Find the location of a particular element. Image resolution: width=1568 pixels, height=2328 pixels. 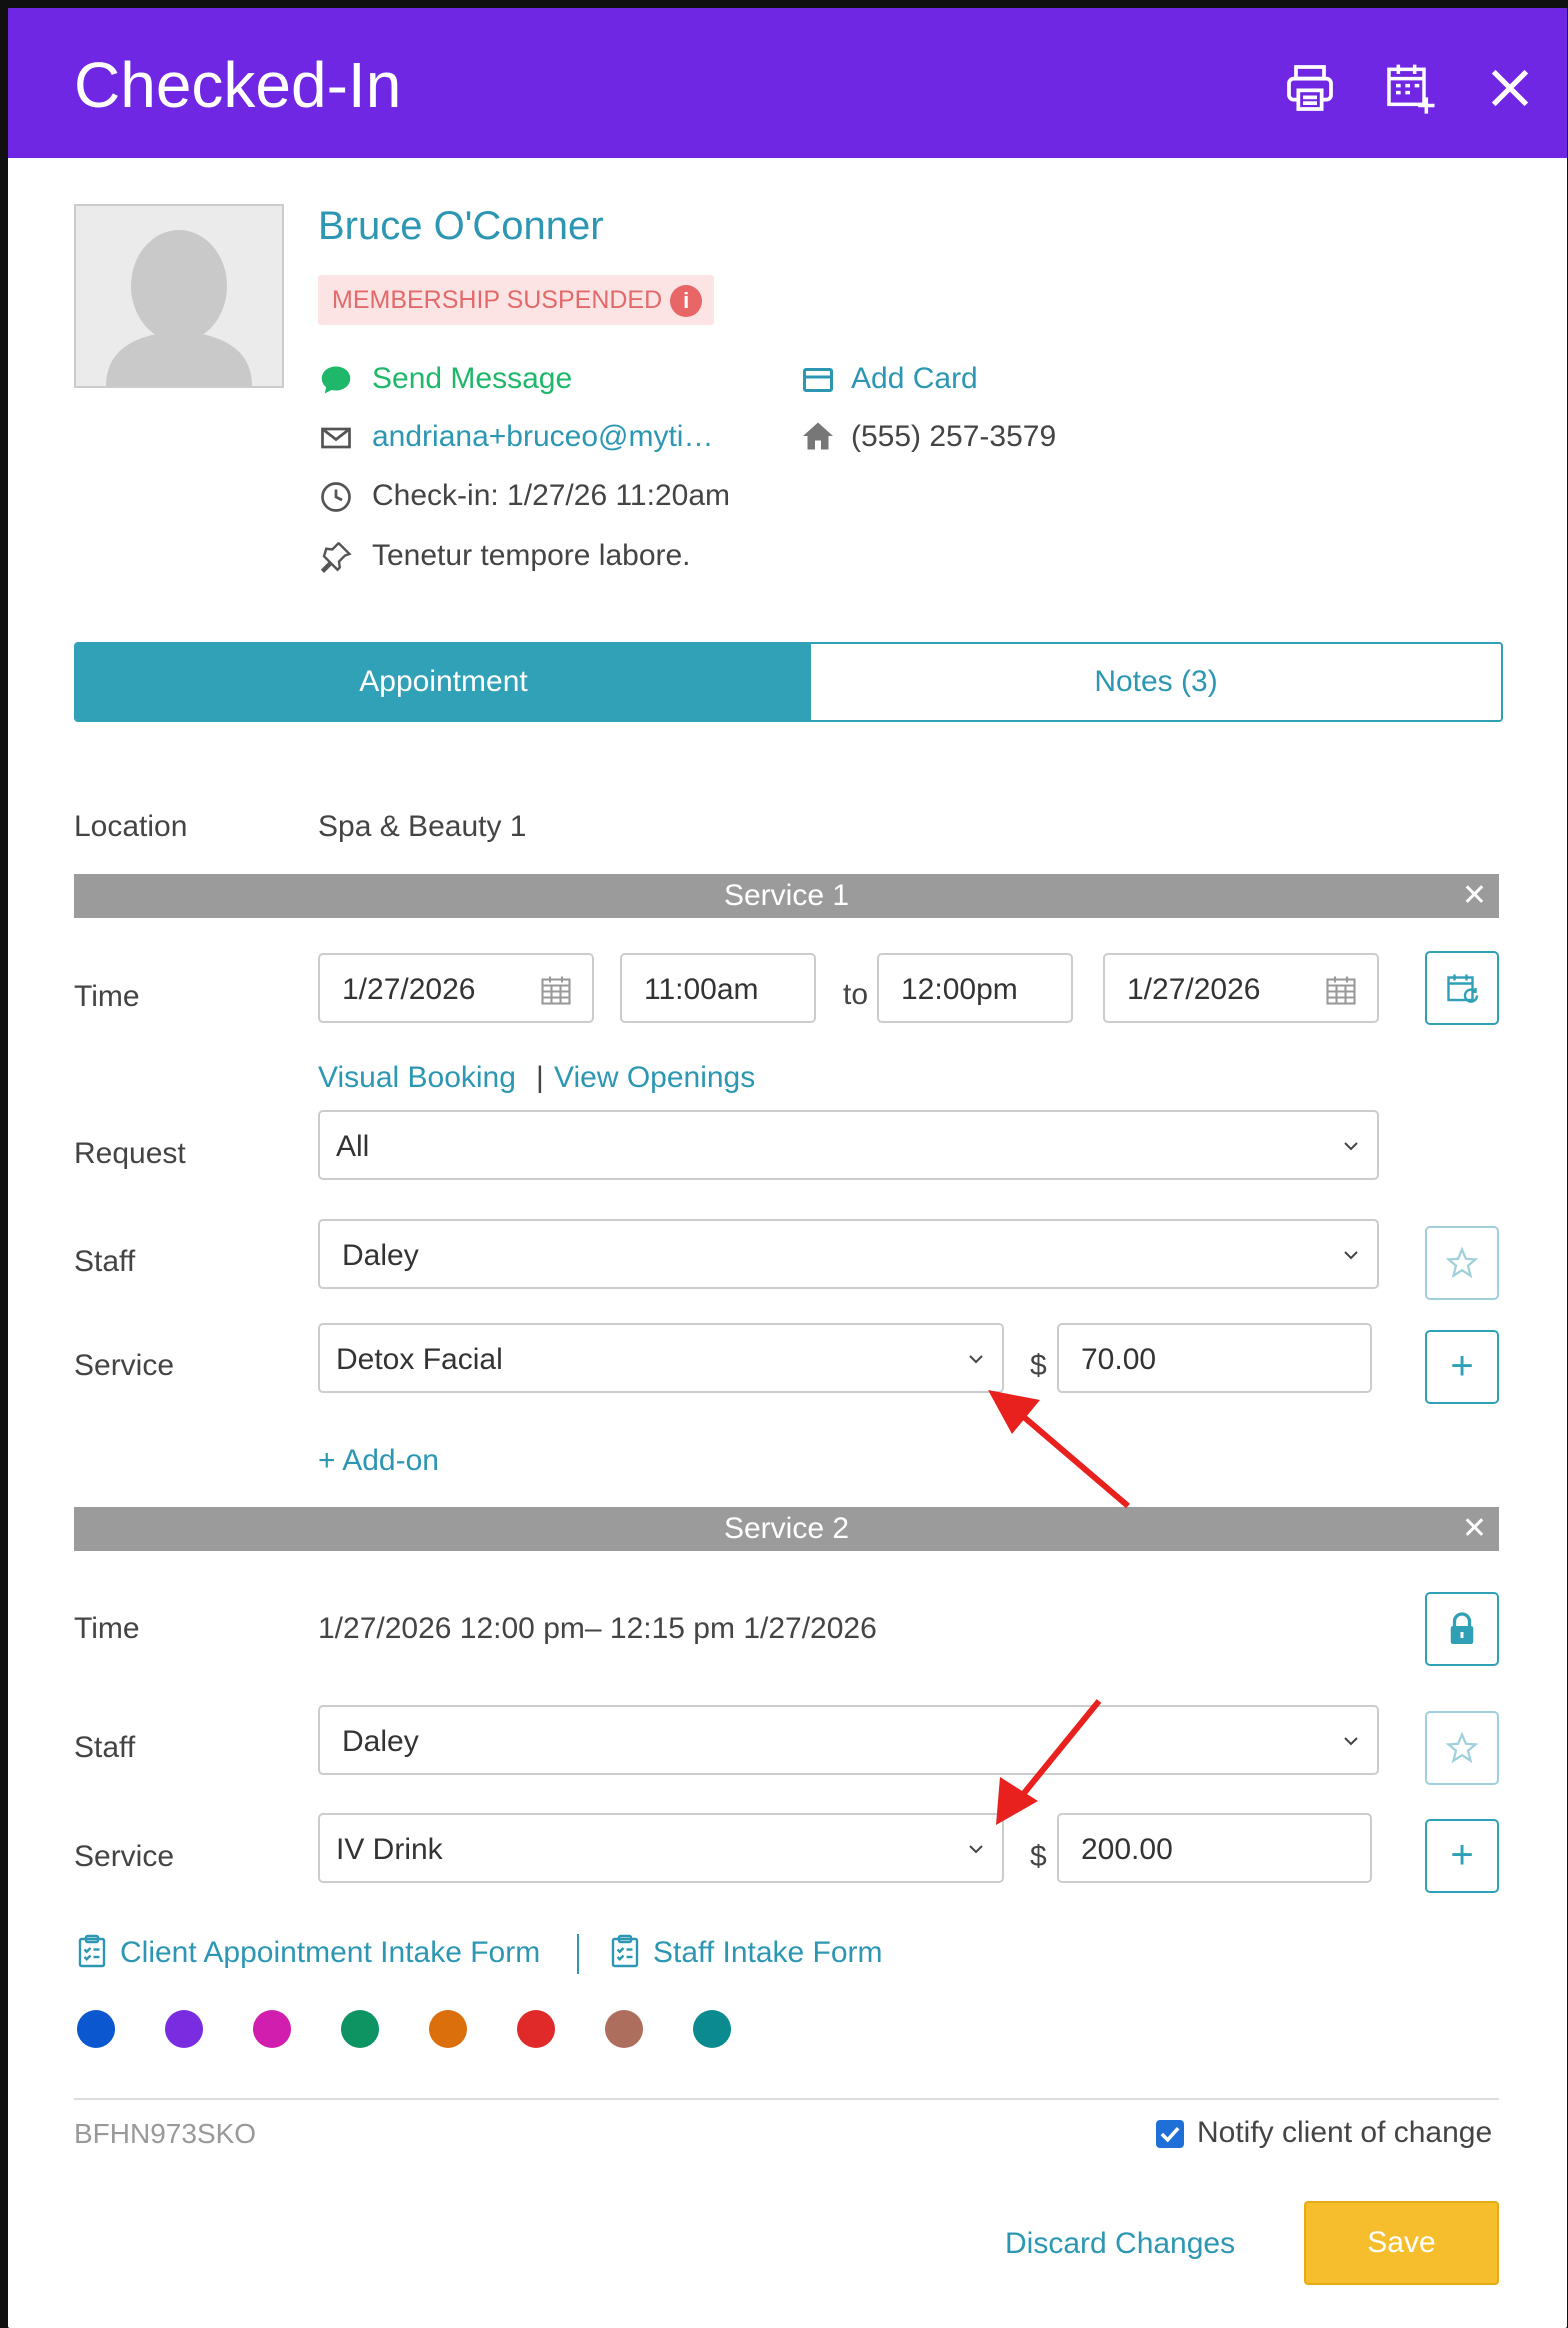

view-openings-link: View Openings is located at coordinates (654, 1078).